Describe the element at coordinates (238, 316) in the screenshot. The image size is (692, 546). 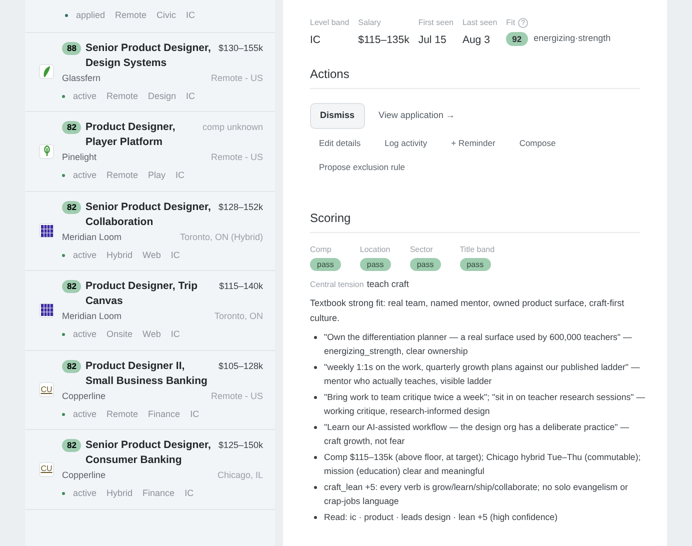
I see `job-location: Toronto, ON` at that location.